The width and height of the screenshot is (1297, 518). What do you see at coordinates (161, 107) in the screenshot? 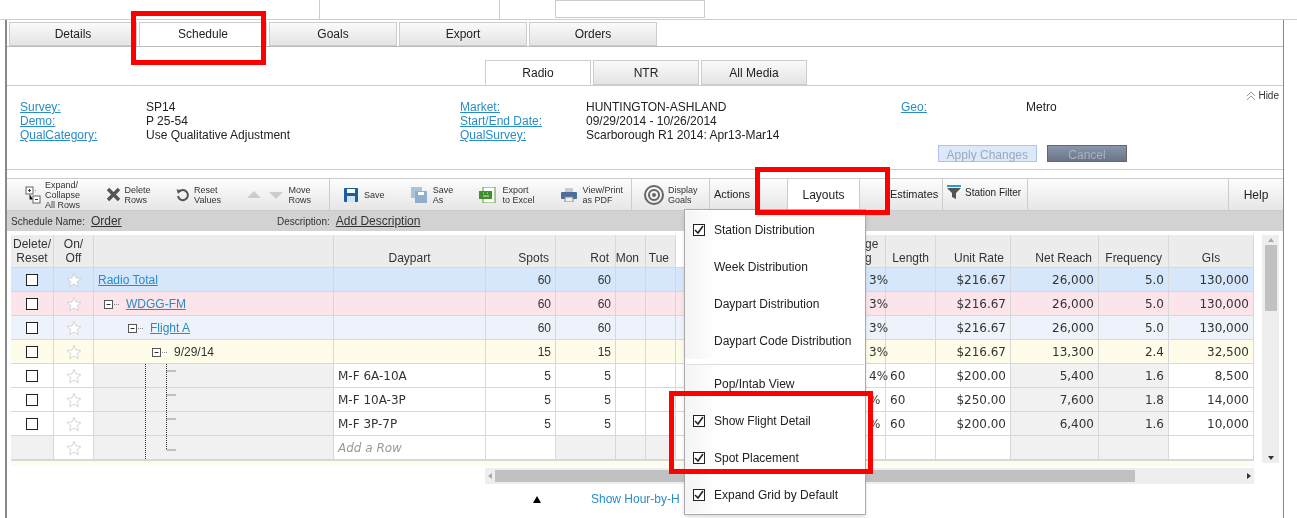
I see `info-value: SP14` at bounding box center [161, 107].